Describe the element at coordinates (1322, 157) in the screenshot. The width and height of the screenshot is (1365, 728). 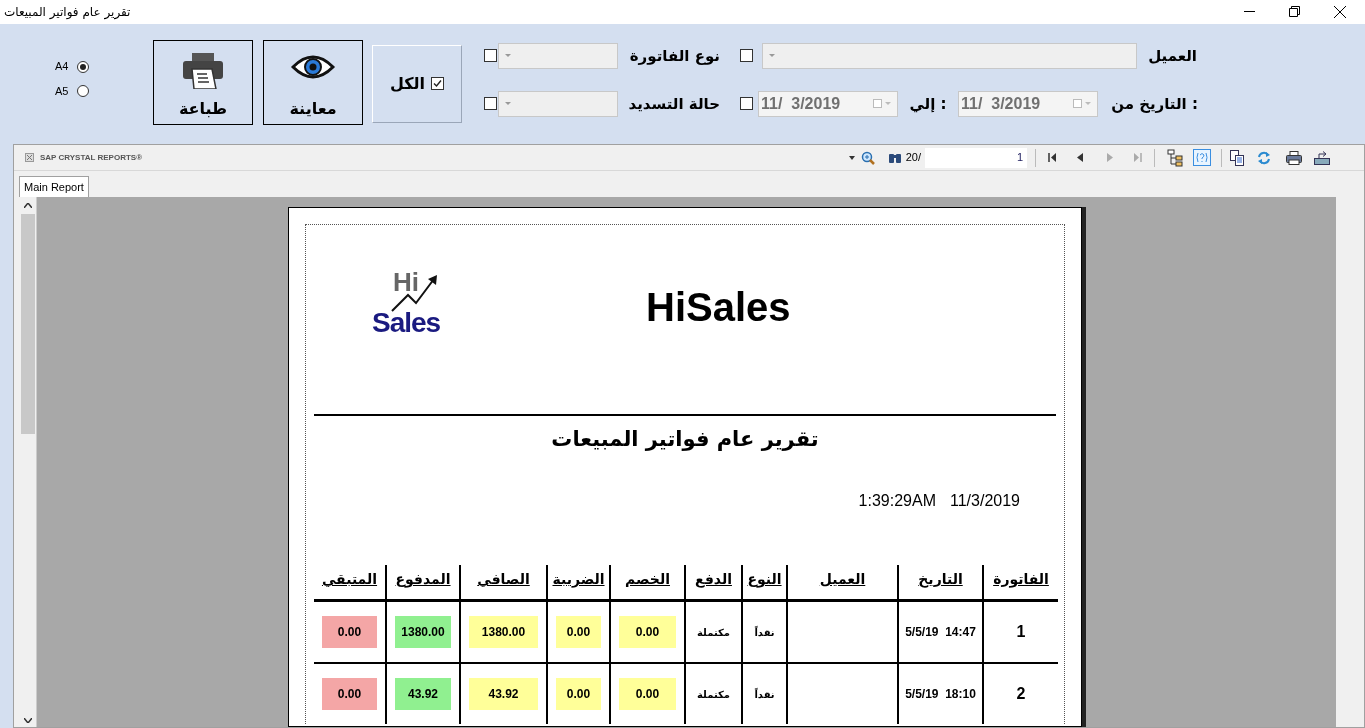
I see `export-icon` at that location.